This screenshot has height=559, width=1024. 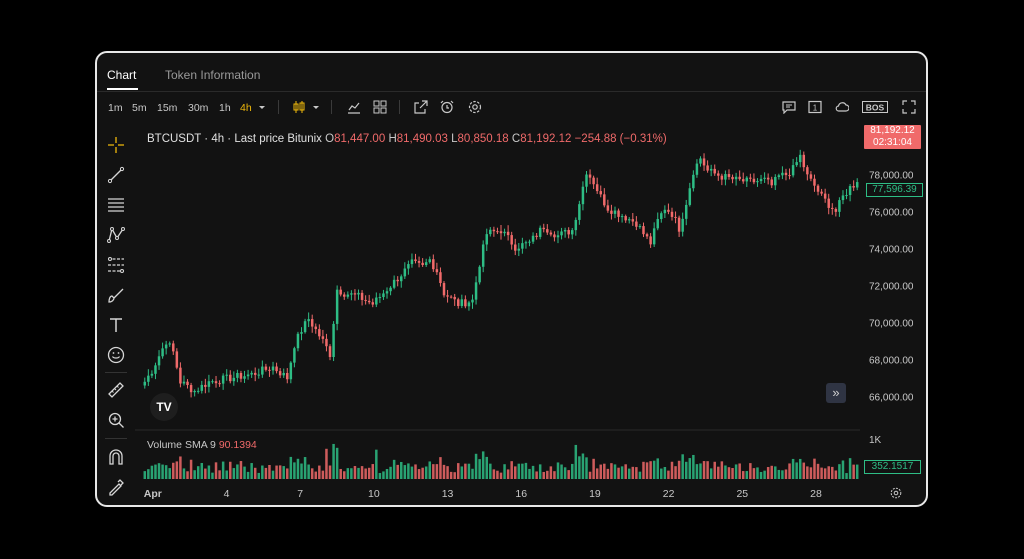 I want to click on symbol-label: BTCUSDT · 4h · Last price Bitunix, so click(x=234, y=139).